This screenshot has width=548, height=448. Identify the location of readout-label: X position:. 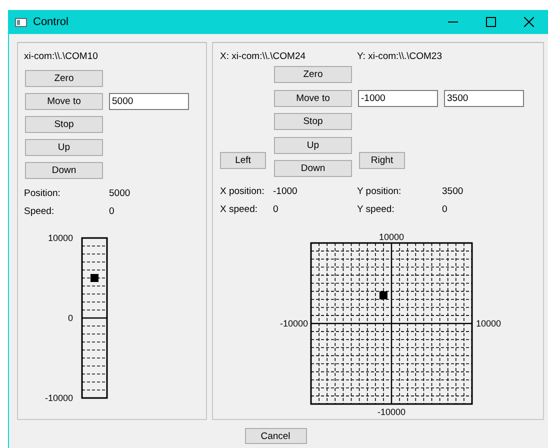
(243, 191).